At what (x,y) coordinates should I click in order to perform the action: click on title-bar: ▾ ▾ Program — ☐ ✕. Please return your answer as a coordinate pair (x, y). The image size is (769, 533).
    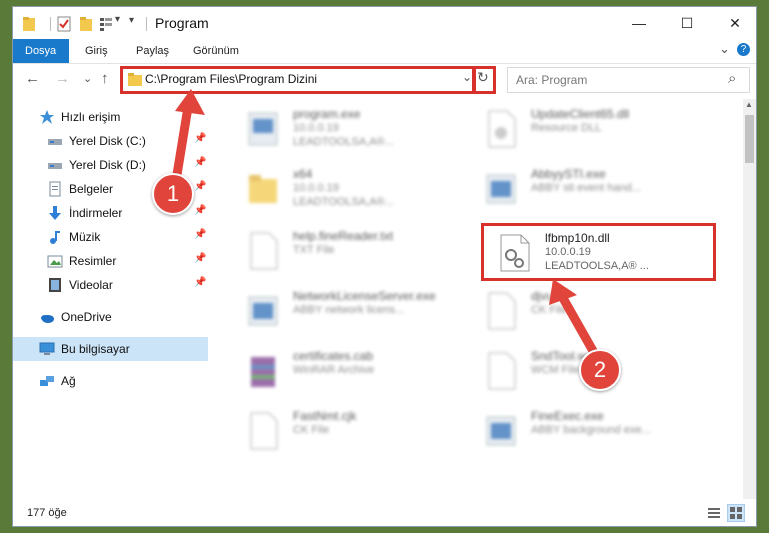
    Looking at the image, I should click on (384, 23).